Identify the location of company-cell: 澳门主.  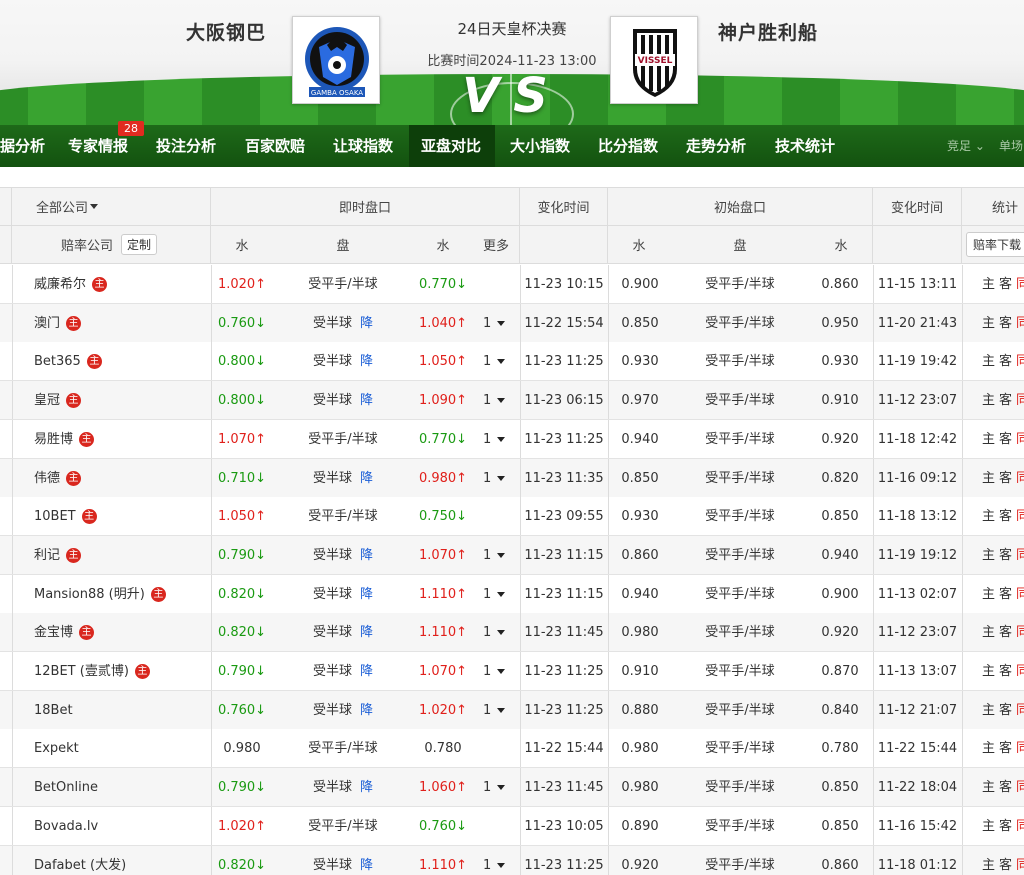
(58, 323).